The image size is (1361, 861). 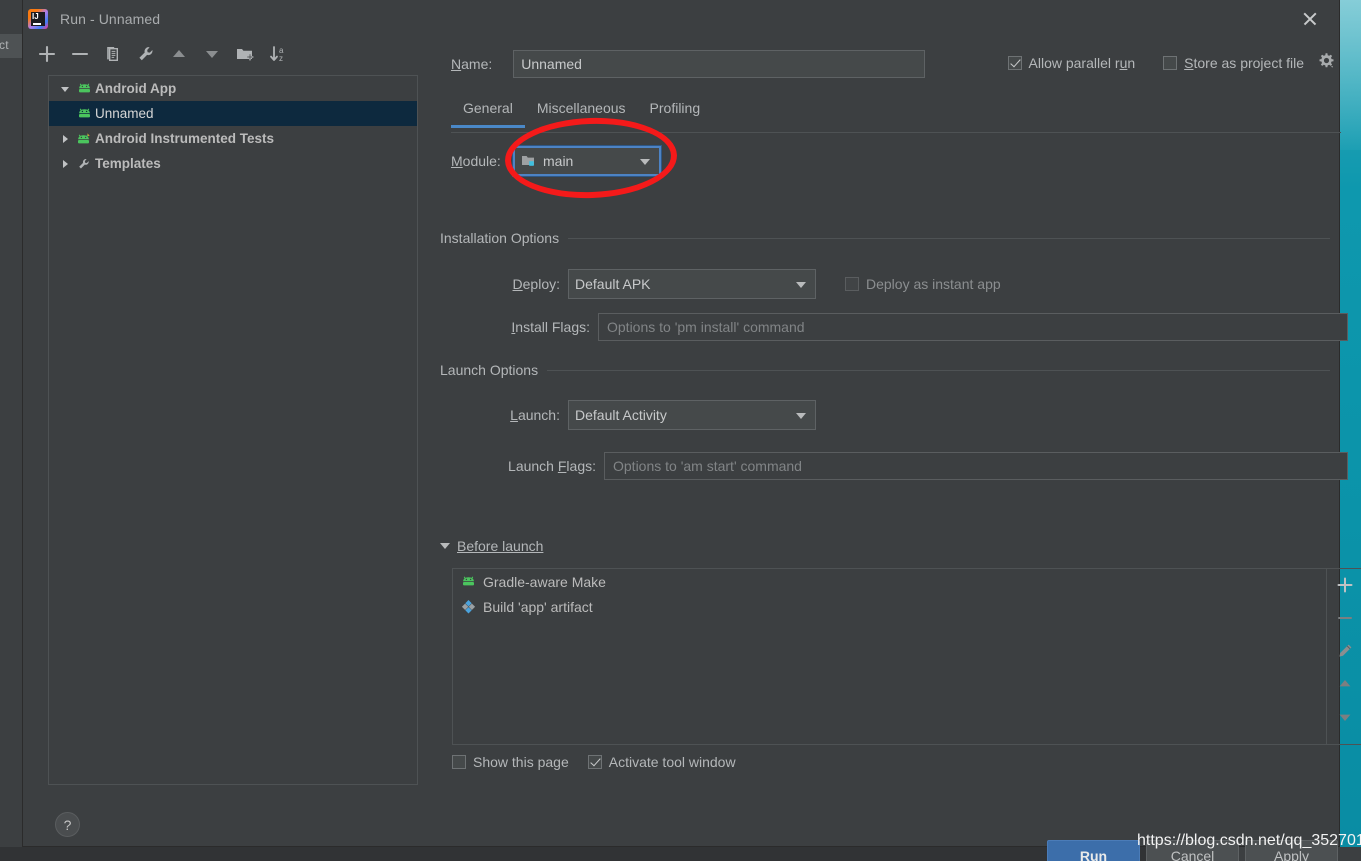 What do you see at coordinates (889, 656) in the screenshot?
I see `before-launch-list: Gradle-aware Make Build 'app' artifact` at bounding box center [889, 656].